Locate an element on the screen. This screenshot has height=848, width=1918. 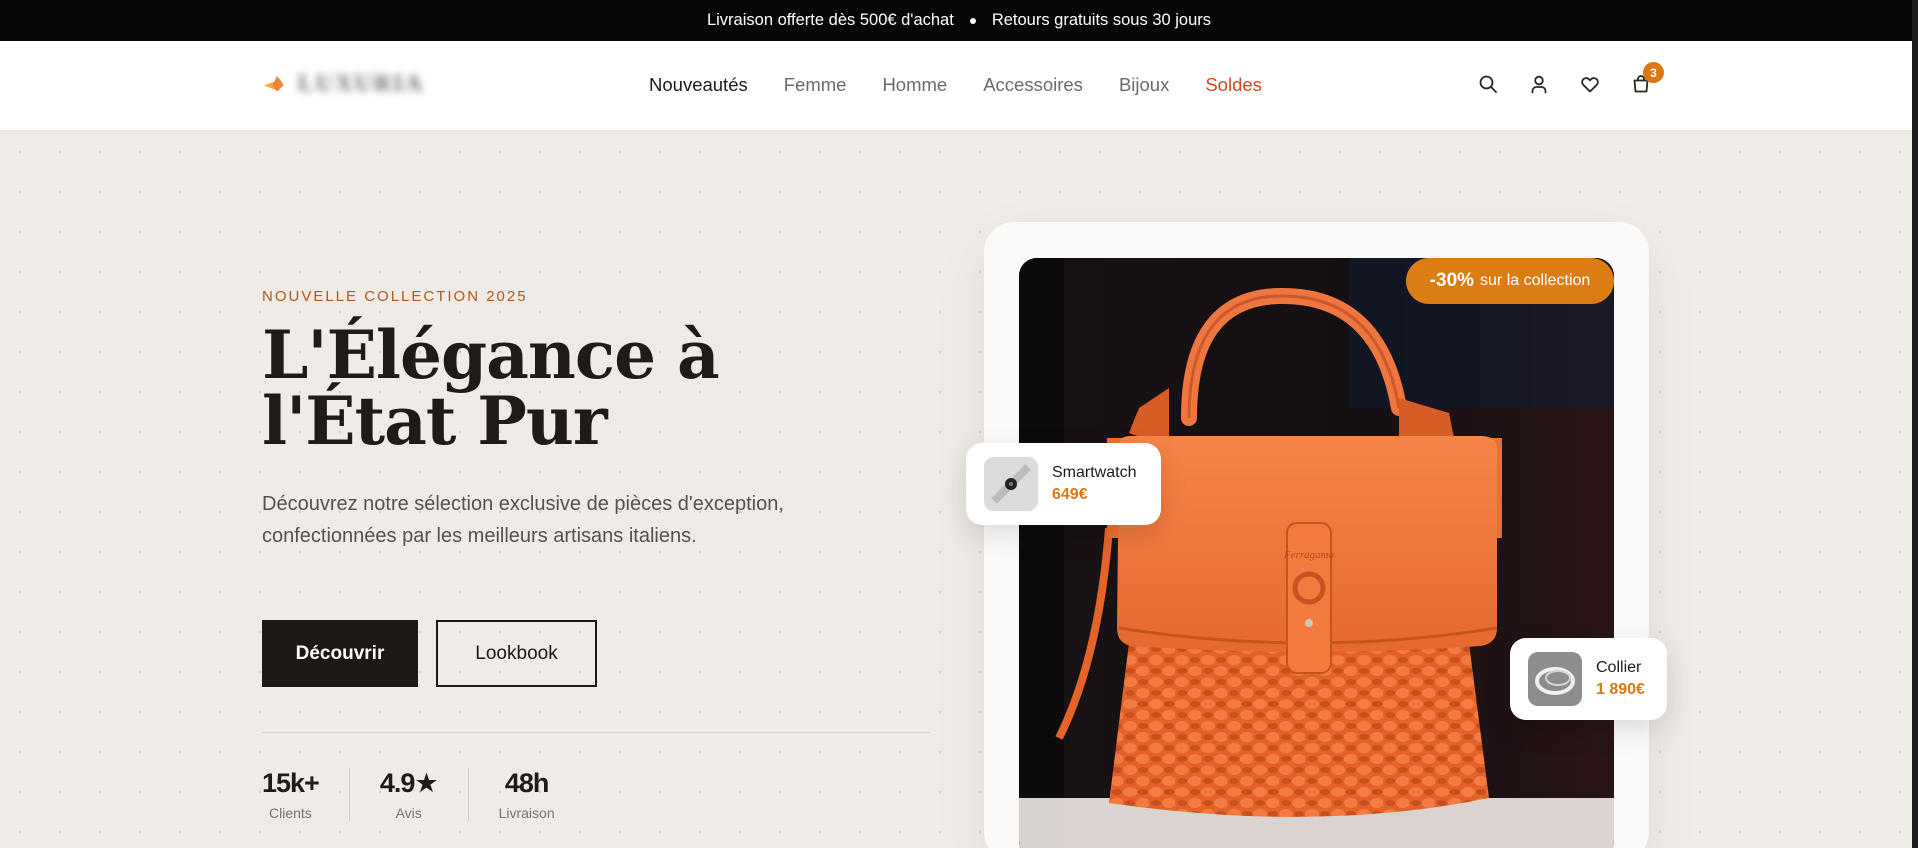
announcement-returns: Retours gratuits sous 30 jours is located at coordinates (1101, 20).